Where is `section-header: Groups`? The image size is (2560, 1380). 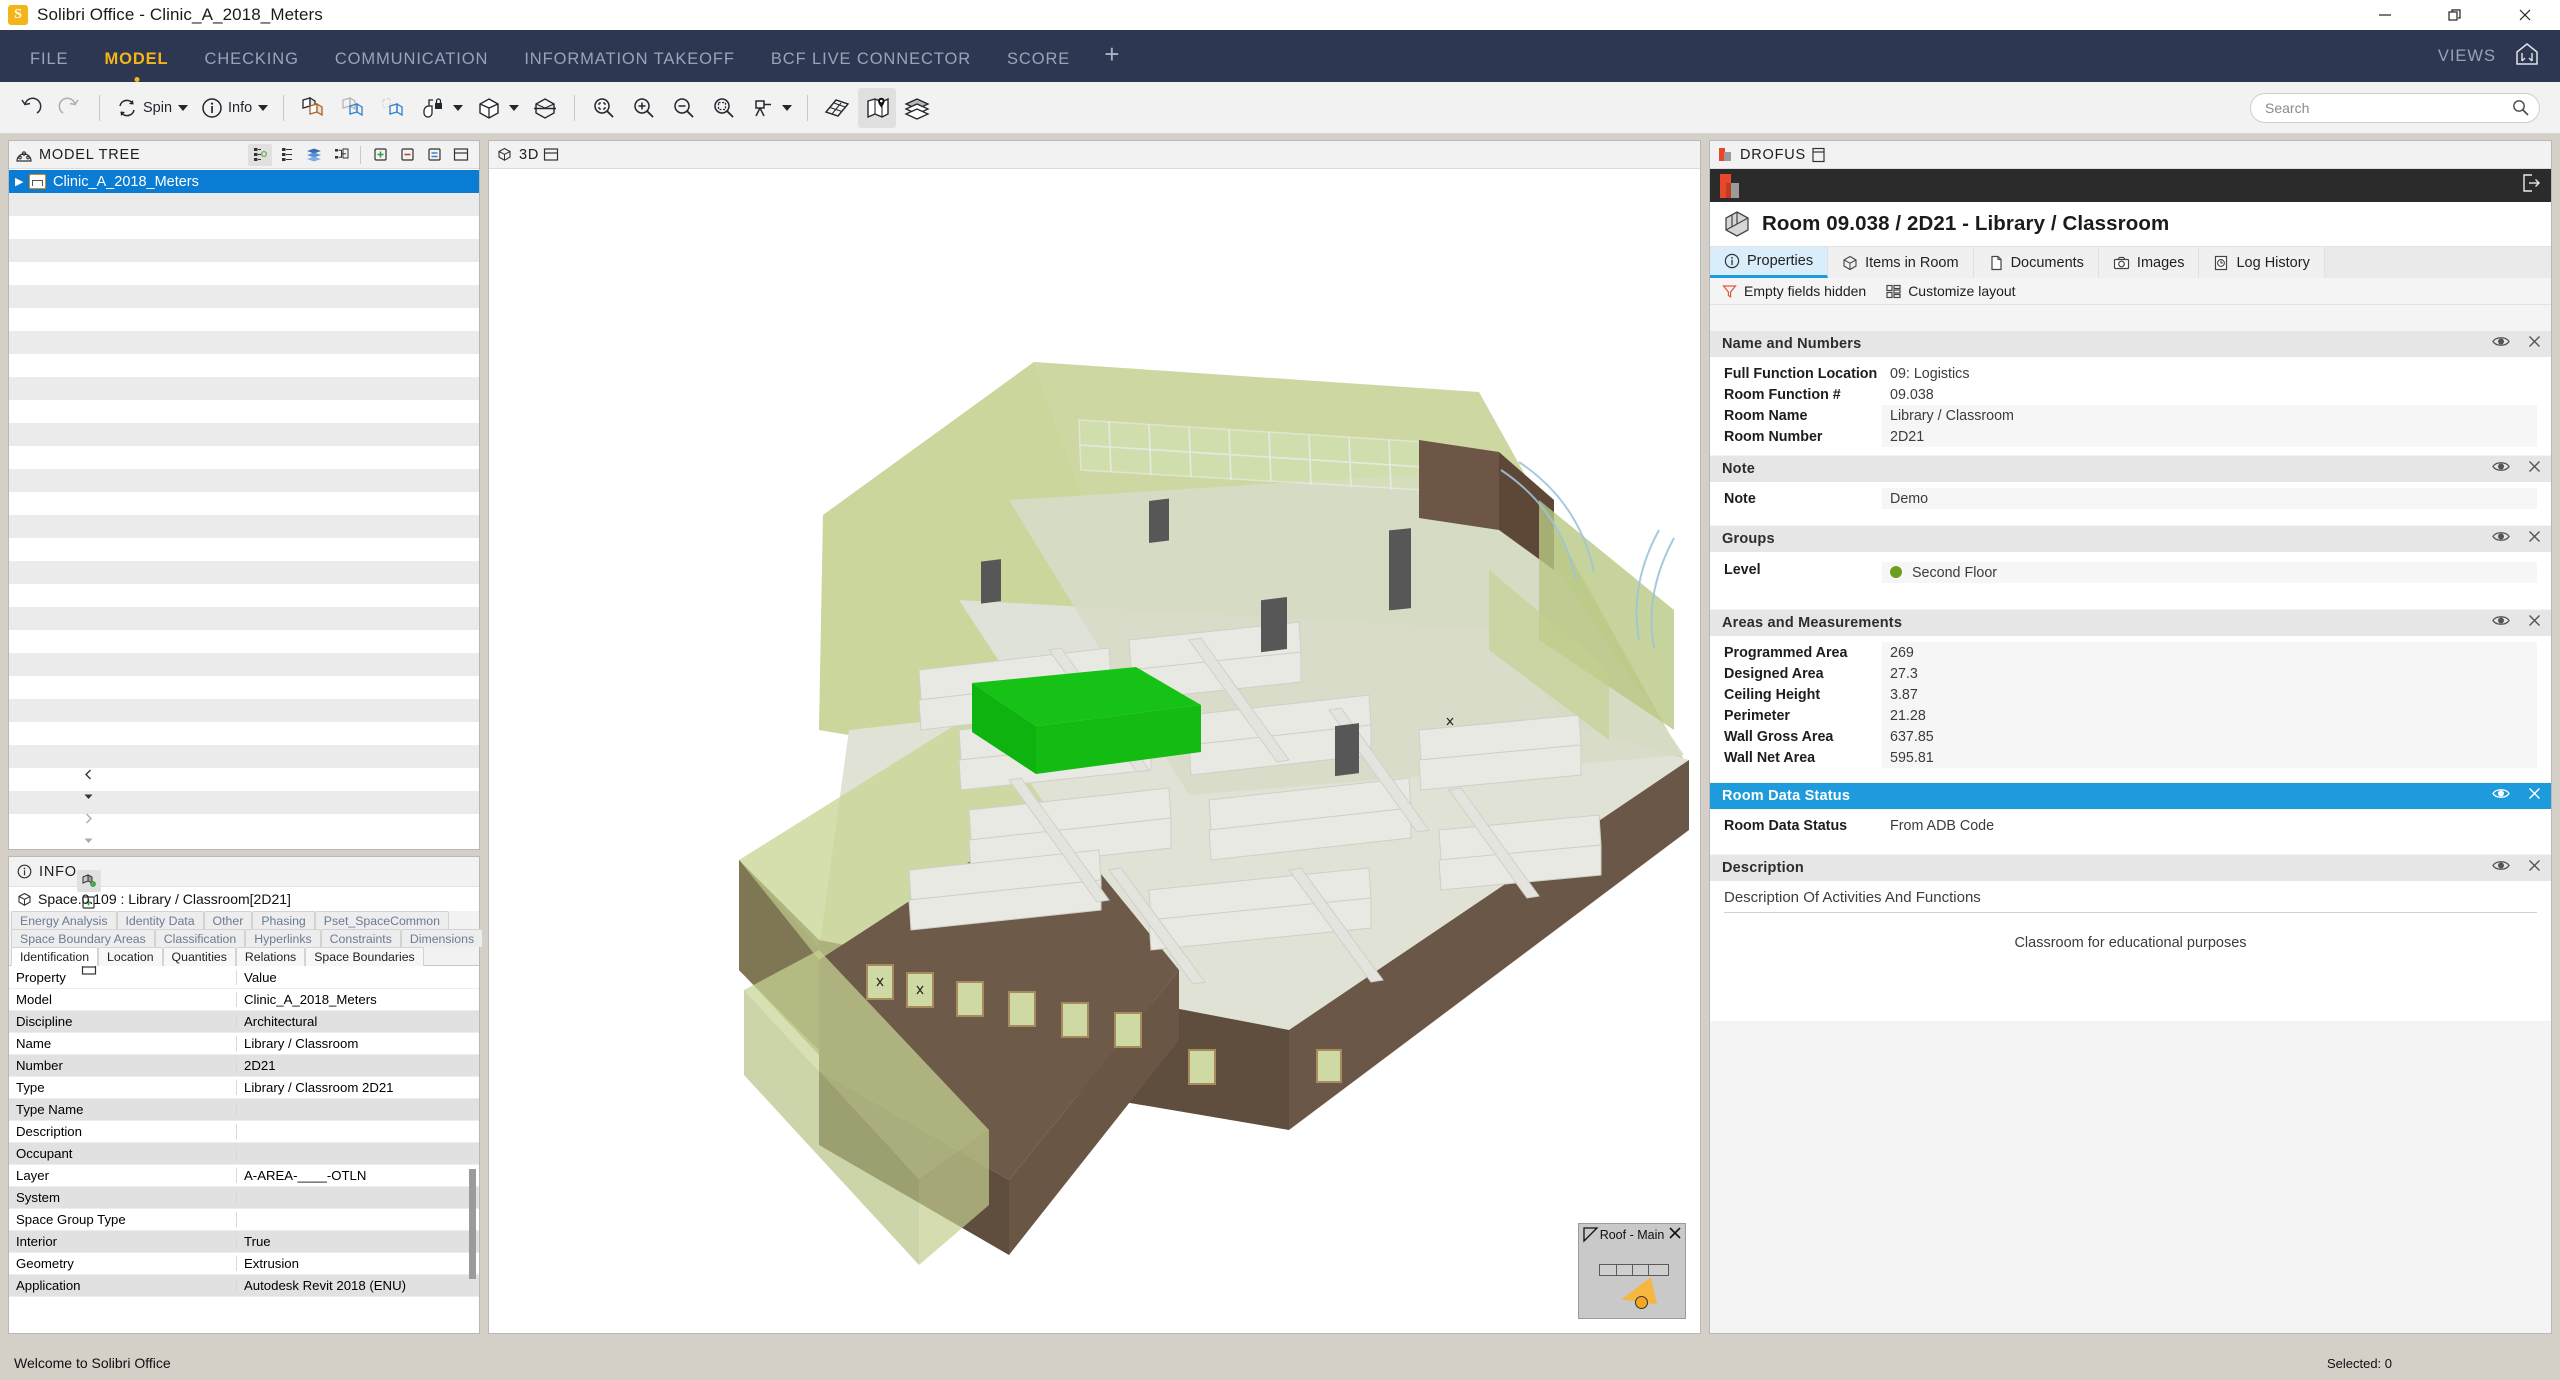 section-header: Groups is located at coordinates (2130, 538).